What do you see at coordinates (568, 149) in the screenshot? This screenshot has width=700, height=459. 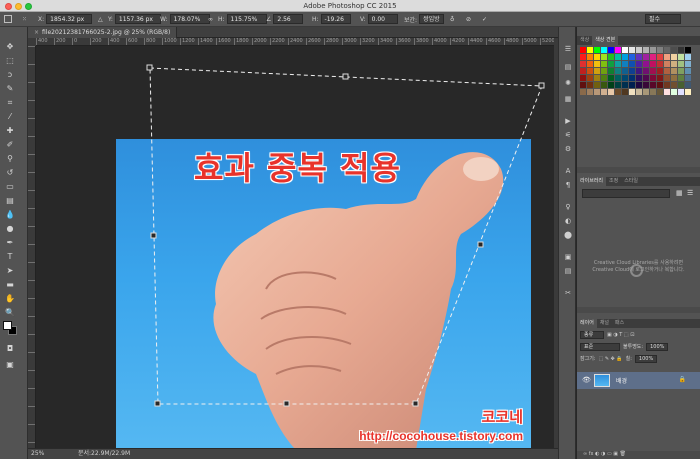 I see `tool-presets-icon: ⚙` at bounding box center [568, 149].